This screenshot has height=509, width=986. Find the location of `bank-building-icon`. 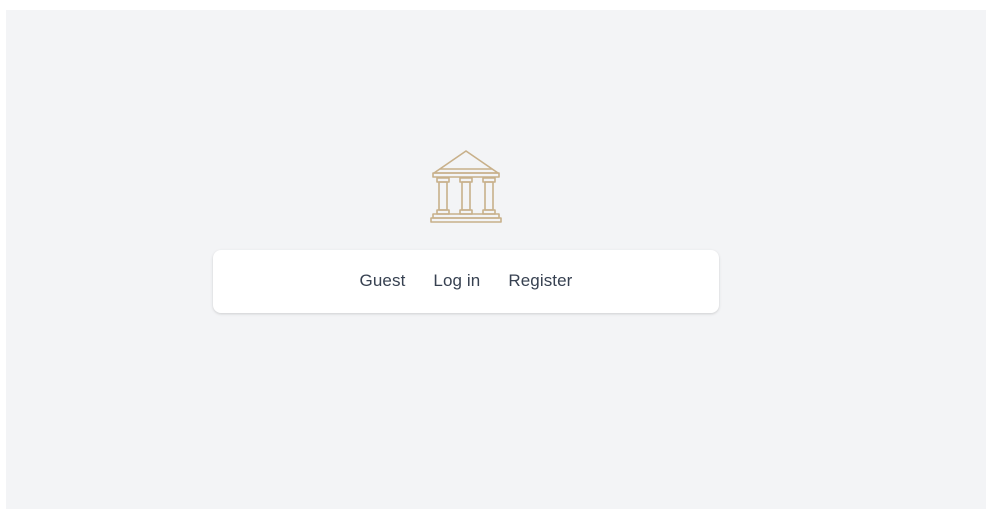

bank-building-icon is located at coordinates (466, 187).